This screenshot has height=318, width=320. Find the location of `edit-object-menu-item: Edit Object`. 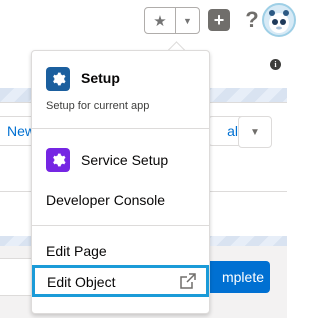

edit-object-menu-item: Edit Object is located at coordinates (120, 281).